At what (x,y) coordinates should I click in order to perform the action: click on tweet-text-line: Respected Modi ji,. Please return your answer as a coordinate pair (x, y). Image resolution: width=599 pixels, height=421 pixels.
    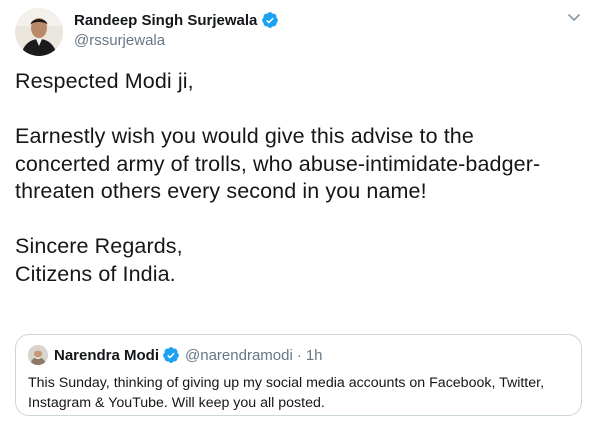
    Looking at the image, I should click on (104, 81).